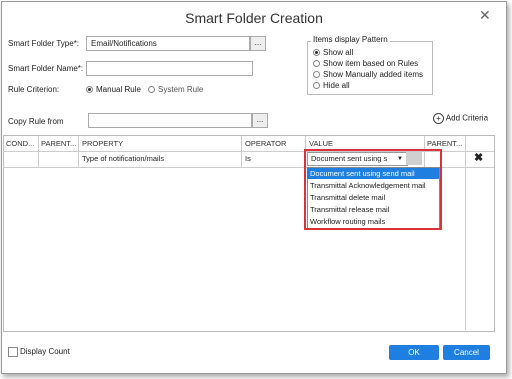 The width and height of the screenshot is (512, 379). I want to click on pattern-option-label: Show item based on Rules, so click(371, 63).